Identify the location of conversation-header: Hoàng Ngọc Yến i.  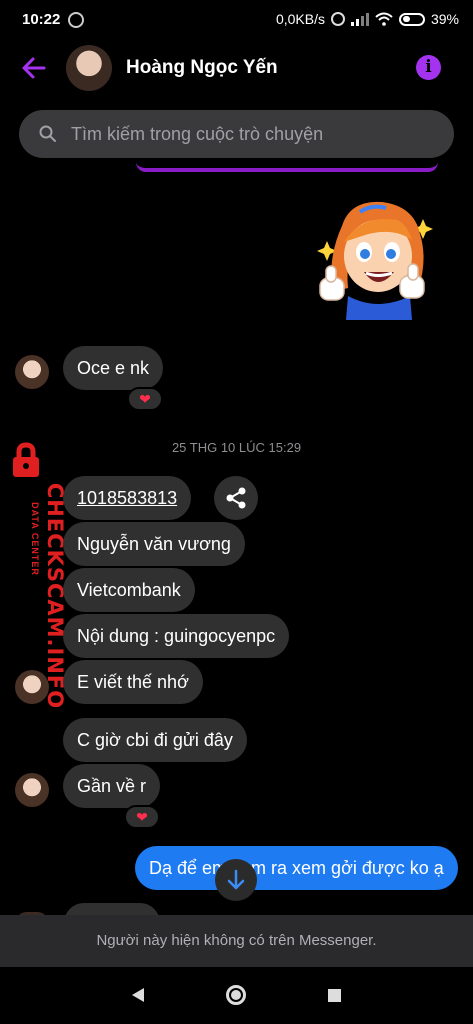
(236, 68).